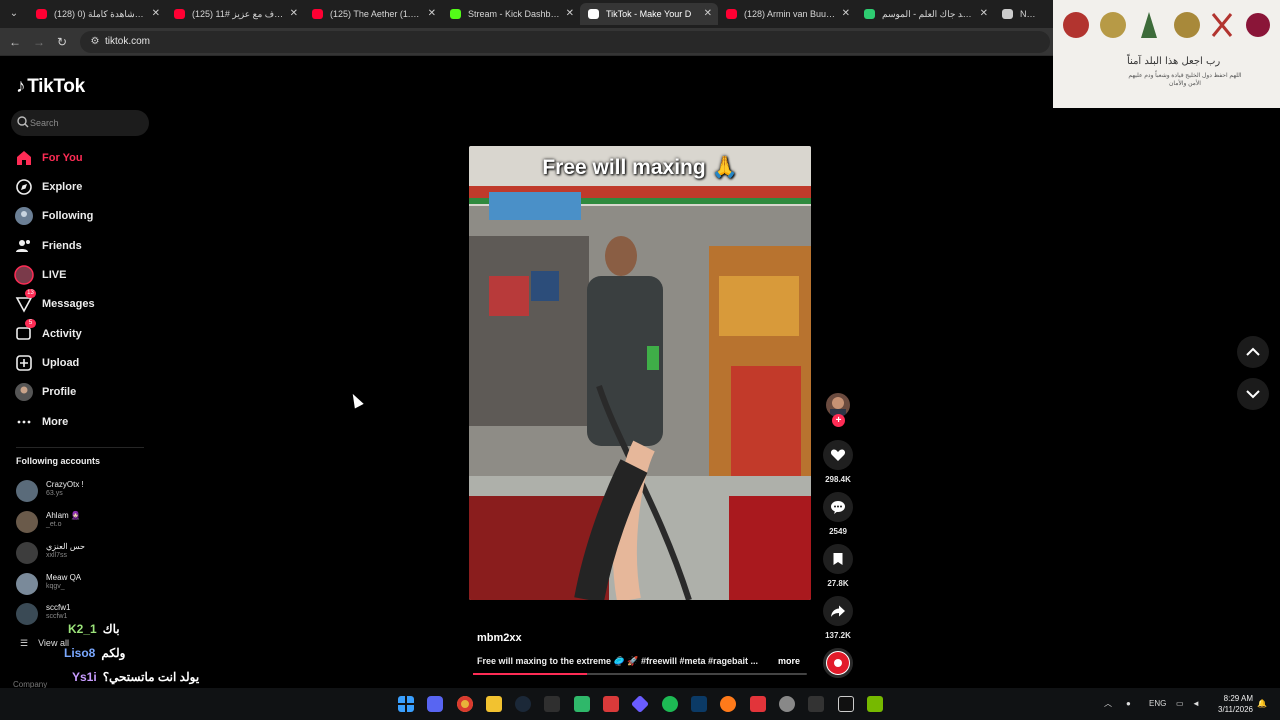  What do you see at coordinates (373, 14) in the screenshot?
I see `browser-tab: (125) The Aether (1.20.1) ✕` at bounding box center [373, 14].